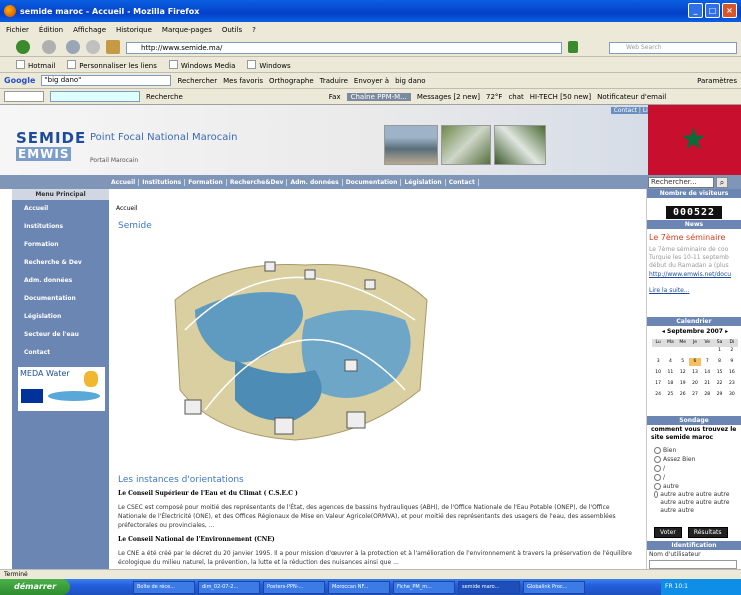 This screenshot has width=741, height=595. I want to click on calendar-day: 2, so click(732, 351).